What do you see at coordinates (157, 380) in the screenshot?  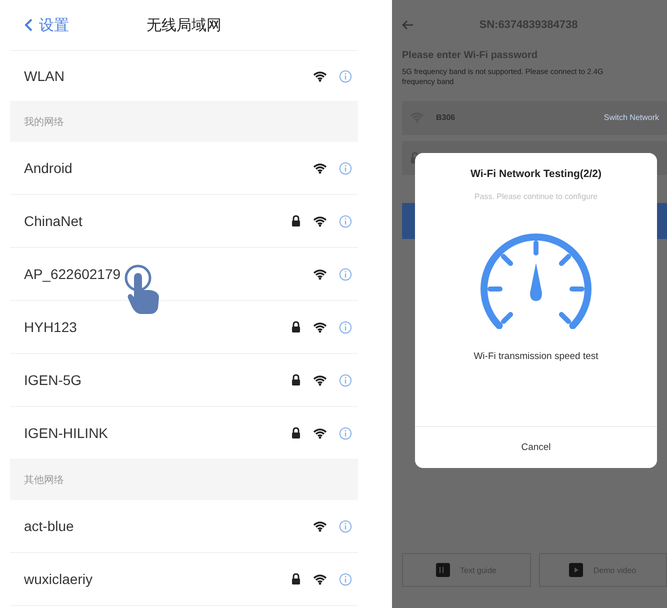 I see `network-name: IGEN-5G` at bounding box center [157, 380].